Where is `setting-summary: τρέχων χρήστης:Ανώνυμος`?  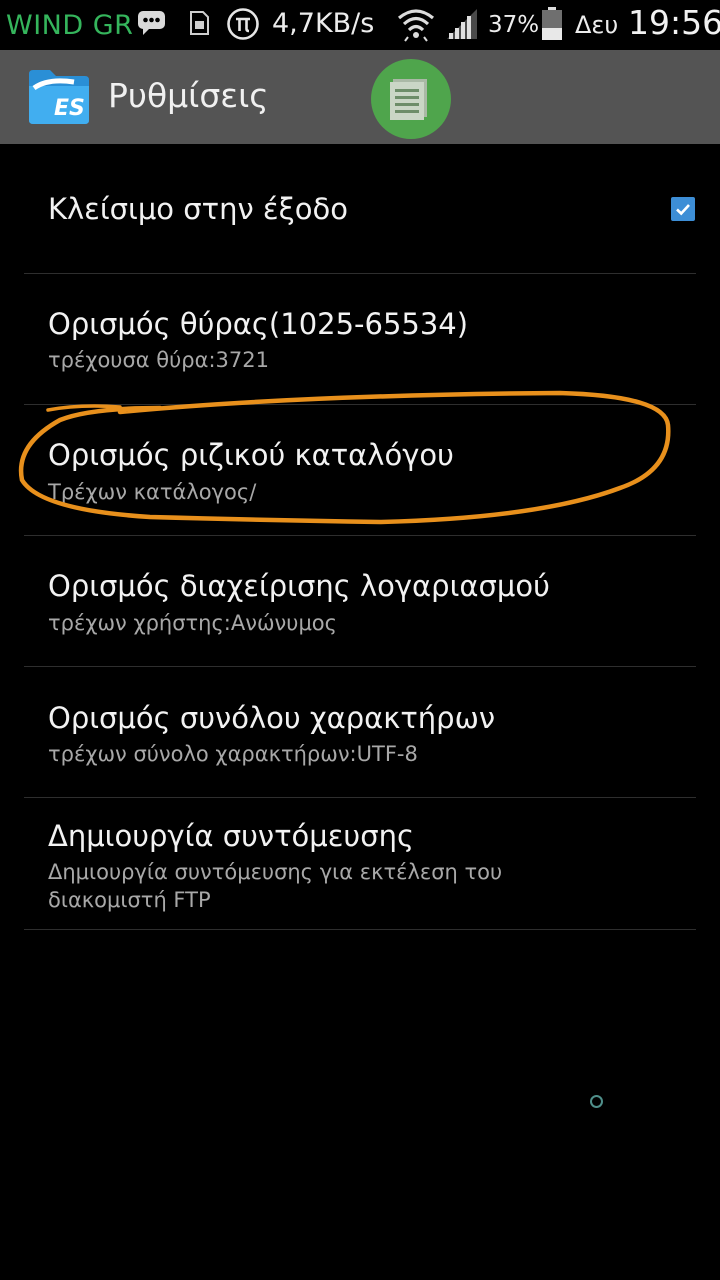
setting-summary: τρέχων χρήστης:Ανώνυμος is located at coordinates (192, 623).